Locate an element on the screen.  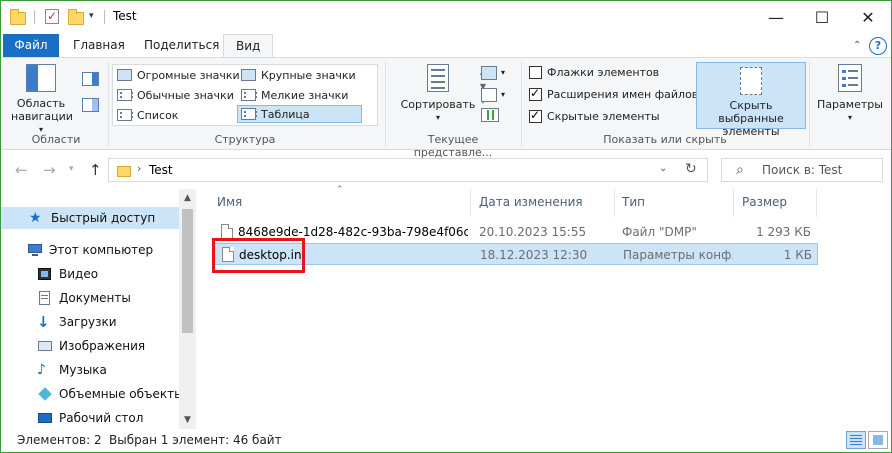
layout-large-icons: Крупные значки is located at coordinates (298, 75).